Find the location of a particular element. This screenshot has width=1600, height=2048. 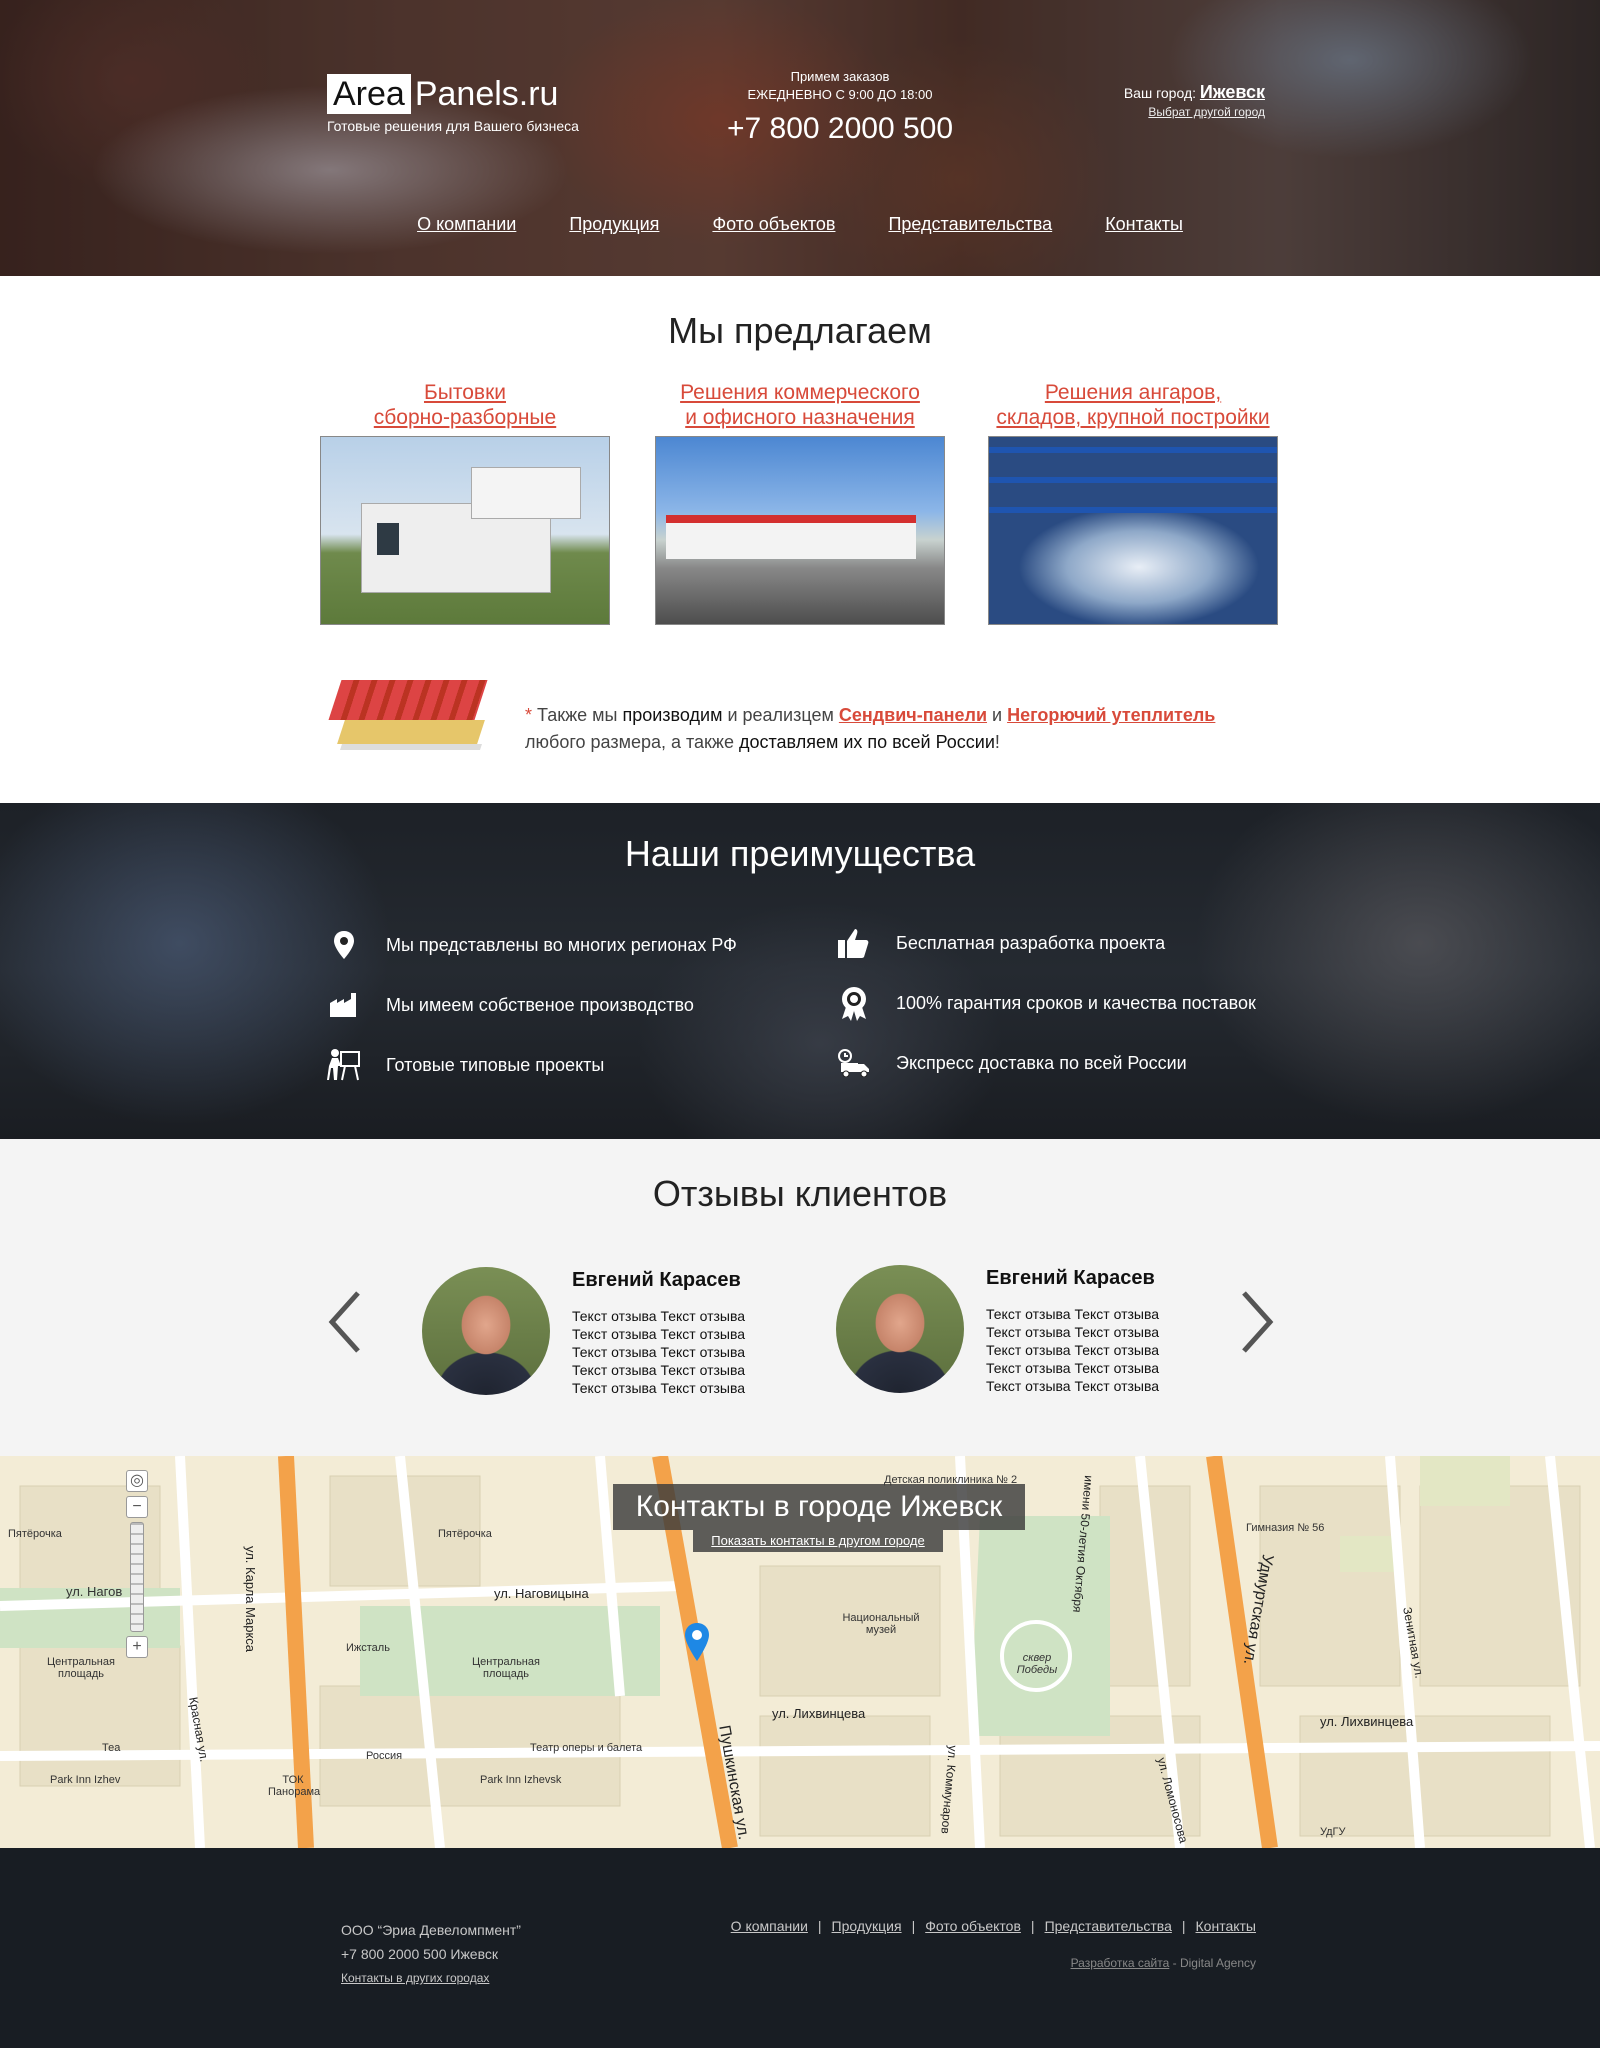

hours-line-1: Примем заказов is located at coordinates (840, 76).